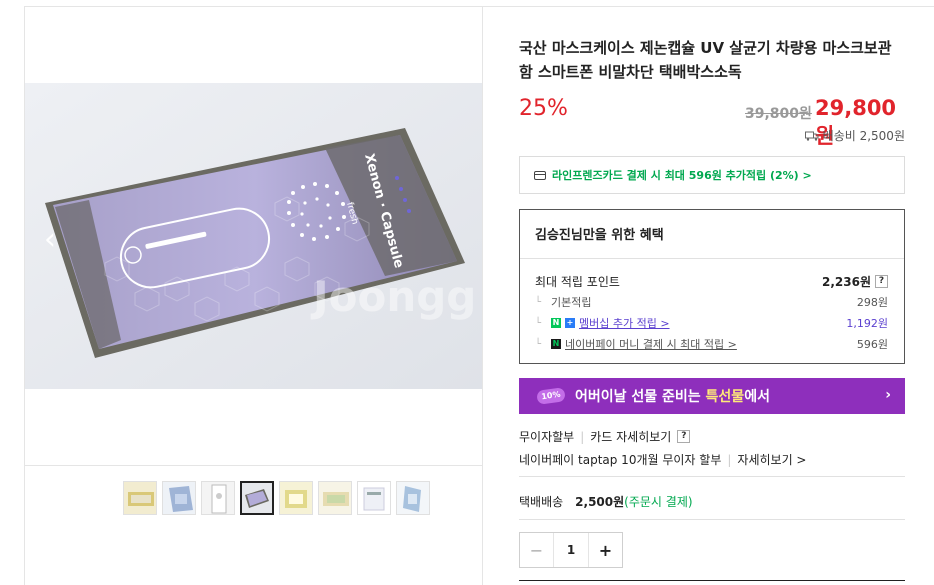 The width and height of the screenshot is (934, 585). Describe the element at coordinates (872, 344) in the screenshot. I see `naverpay-points-value: 596원` at that location.